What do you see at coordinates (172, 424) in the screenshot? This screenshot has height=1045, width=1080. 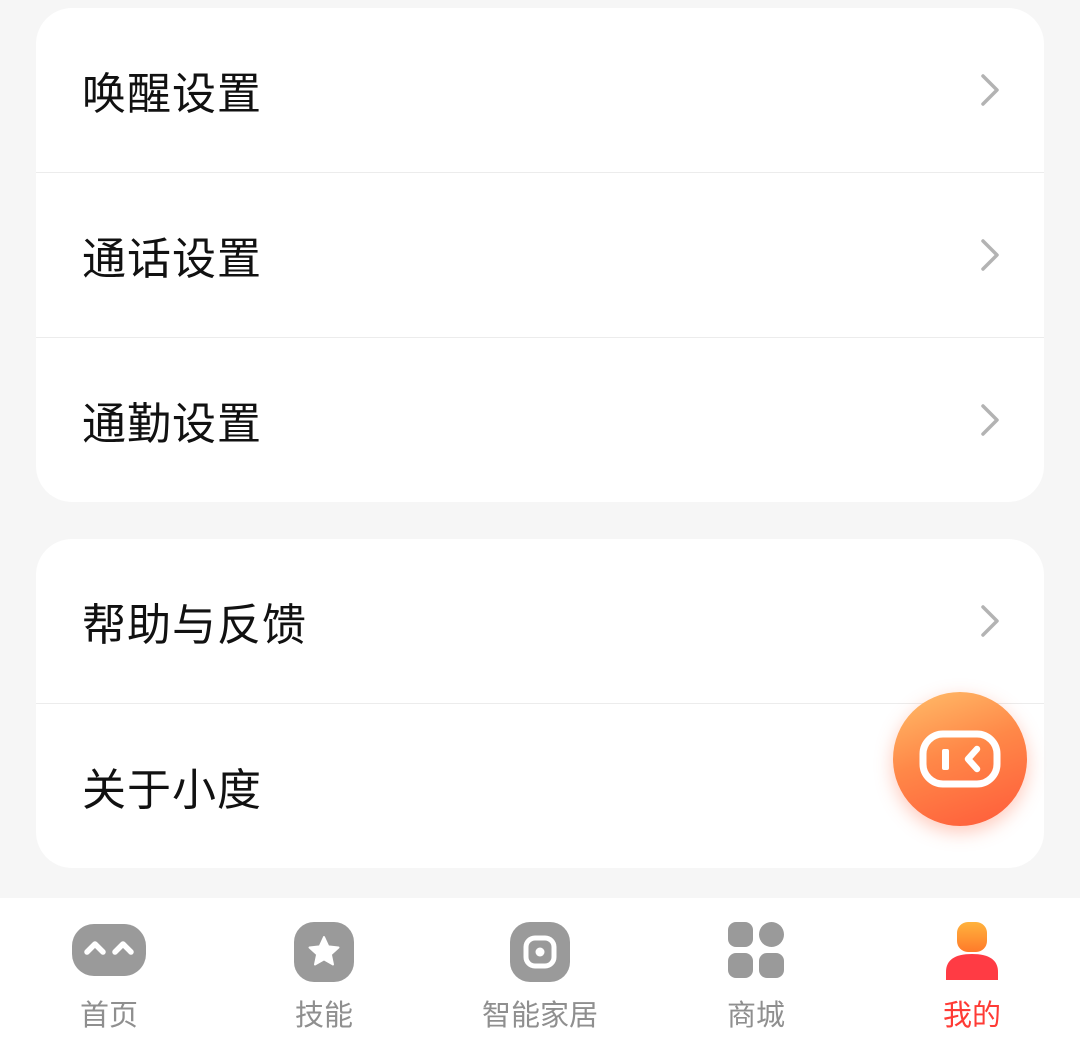 I see `commute-settings-label: 通勤设置` at bounding box center [172, 424].